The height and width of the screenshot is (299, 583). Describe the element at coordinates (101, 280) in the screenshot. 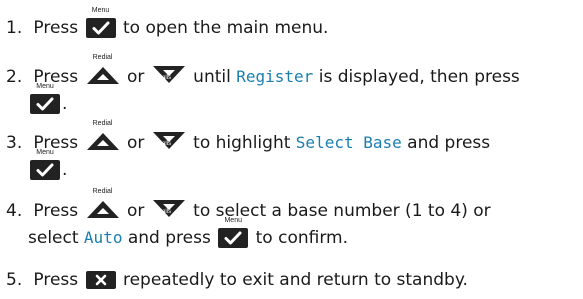

I see `end-close-key-icon` at that location.